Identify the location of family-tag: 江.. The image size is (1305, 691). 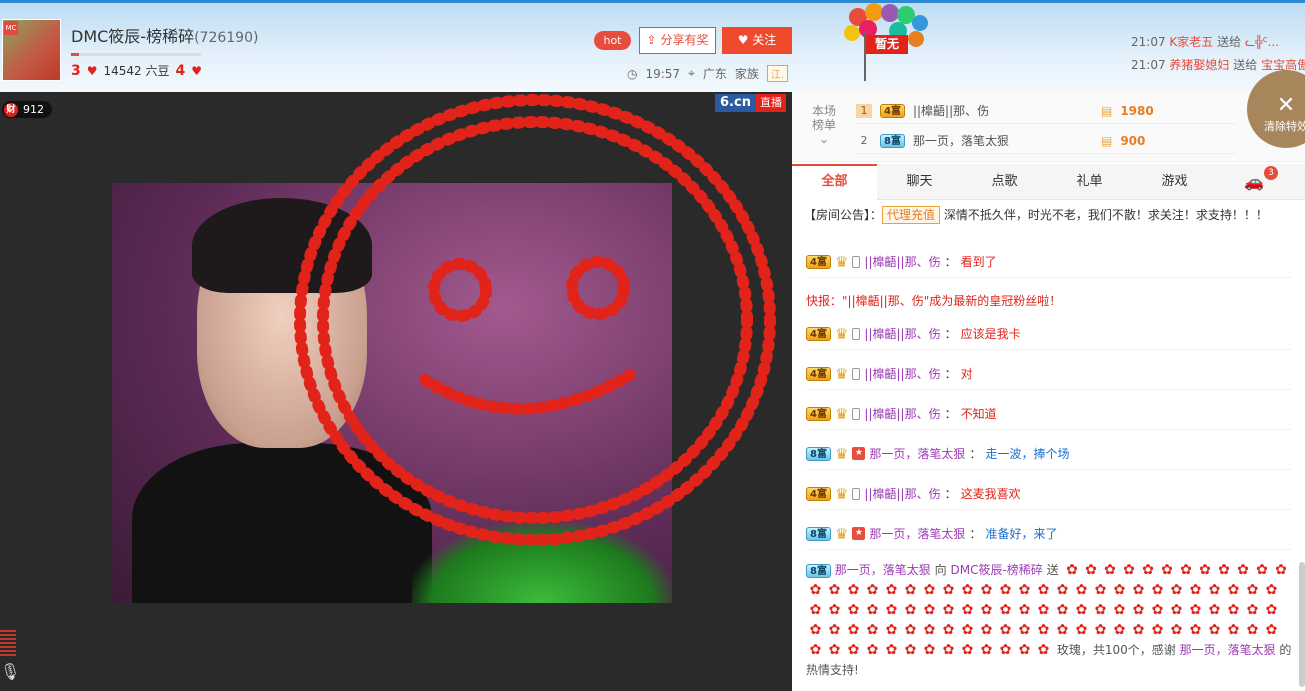
(777, 73).